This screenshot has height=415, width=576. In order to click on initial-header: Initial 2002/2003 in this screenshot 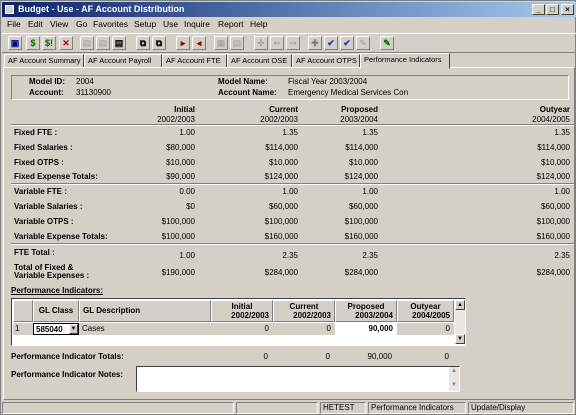, I will do `click(242, 311)`.